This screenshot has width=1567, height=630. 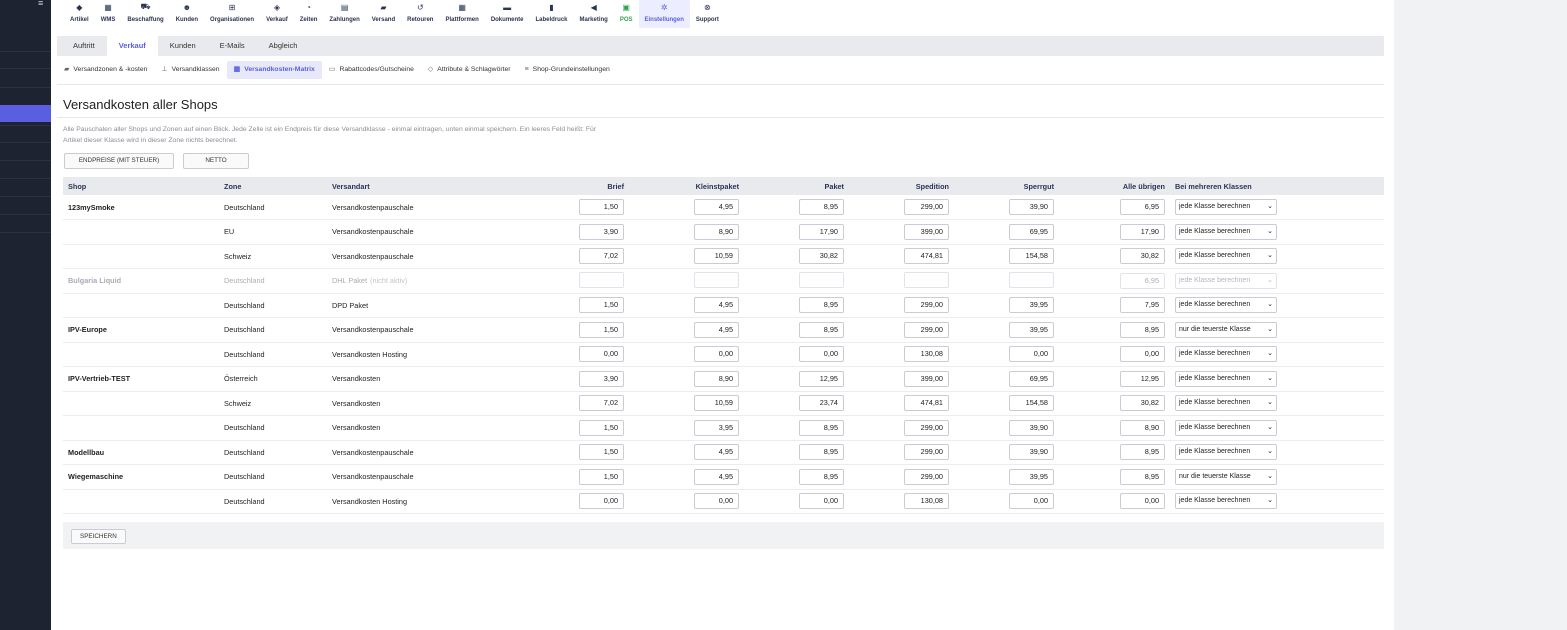 I want to click on nav-item-wms: ▦ WMS, so click(x=108, y=14).